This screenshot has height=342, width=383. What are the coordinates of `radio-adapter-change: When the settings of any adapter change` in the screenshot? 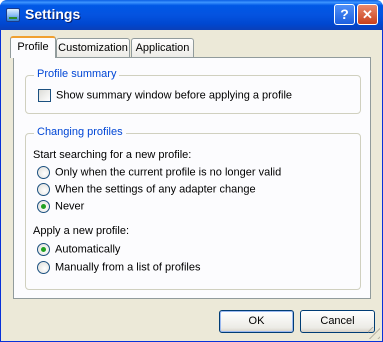 It's located at (146, 190).